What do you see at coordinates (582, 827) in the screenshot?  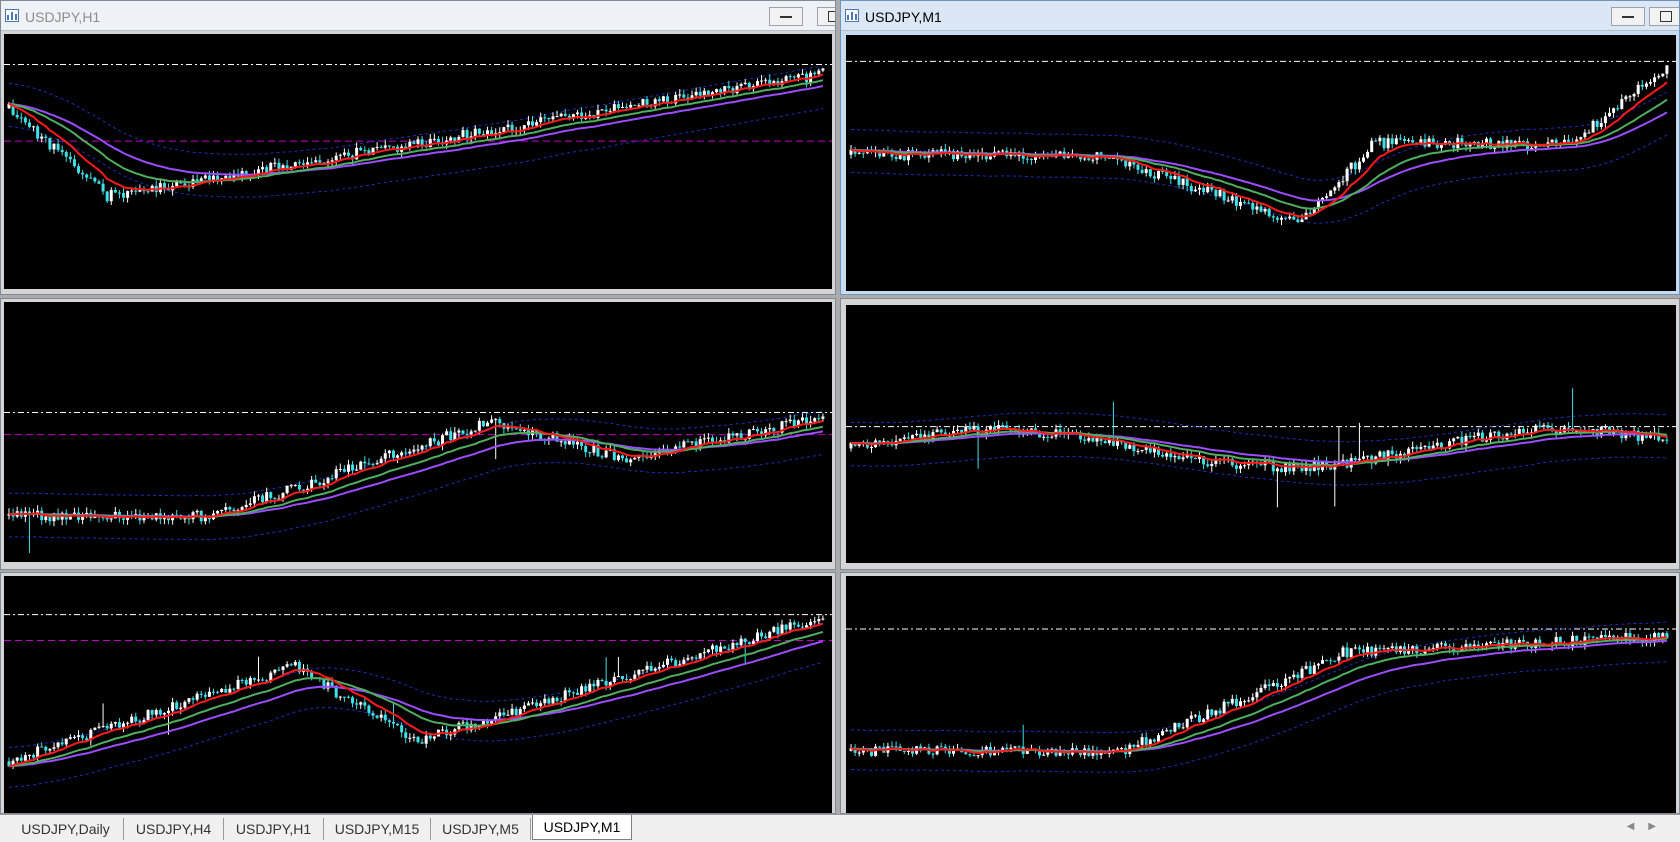 I see `tab-usdjpy-m1: USDJPY,M1` at bounding box center [582, 827].